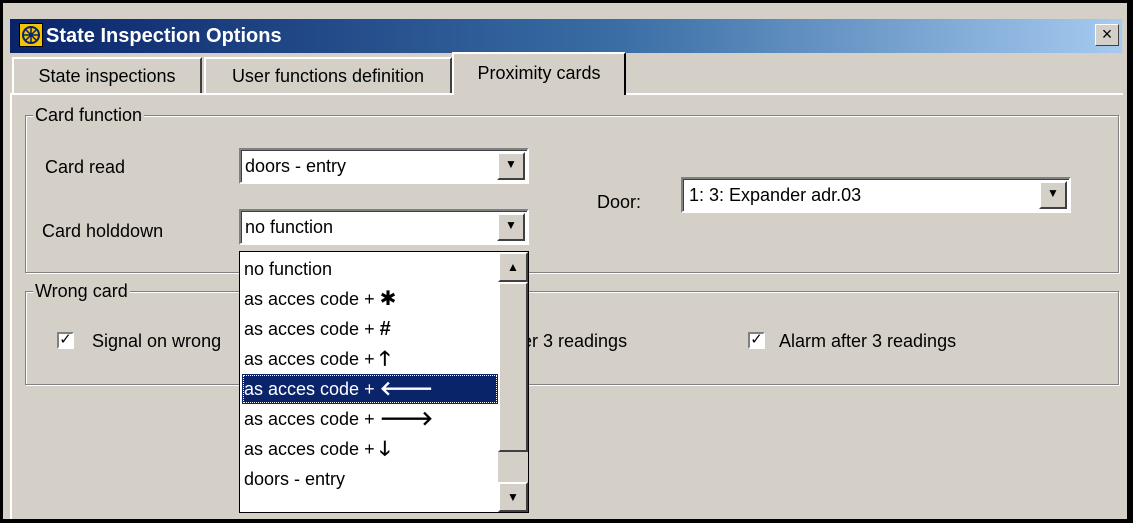  I want to click on list-item-text: doors - entry, so click(295, 479).